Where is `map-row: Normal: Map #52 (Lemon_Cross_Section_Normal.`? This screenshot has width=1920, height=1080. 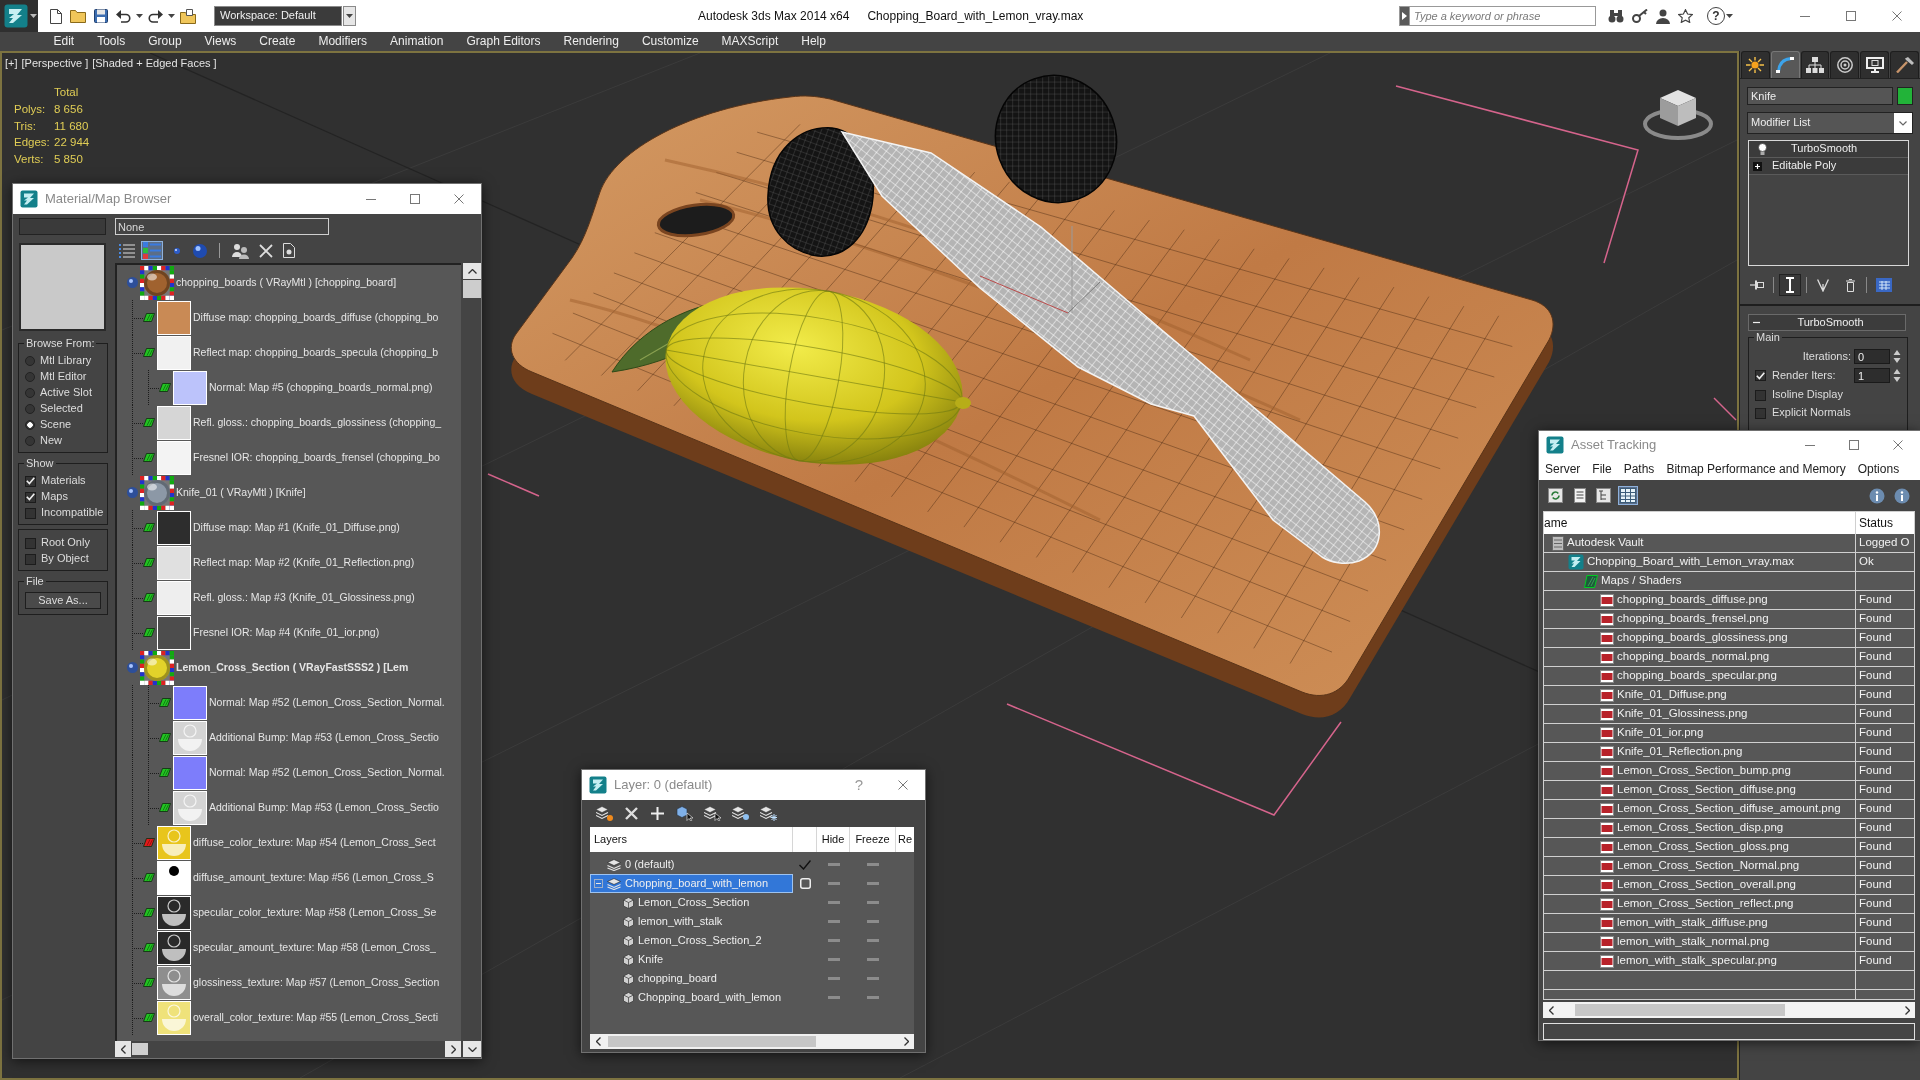
map-row: Normal: Map #52 (Lemon_Cross_Section_Normal. is located at coordinates (289, 772).